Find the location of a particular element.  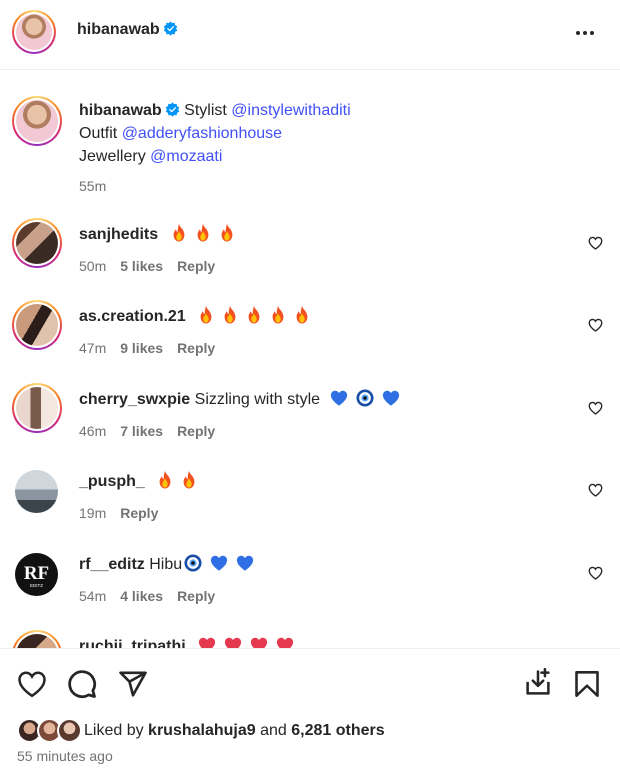

comment-username: sanjhedits is located at coordinates (118, 234).